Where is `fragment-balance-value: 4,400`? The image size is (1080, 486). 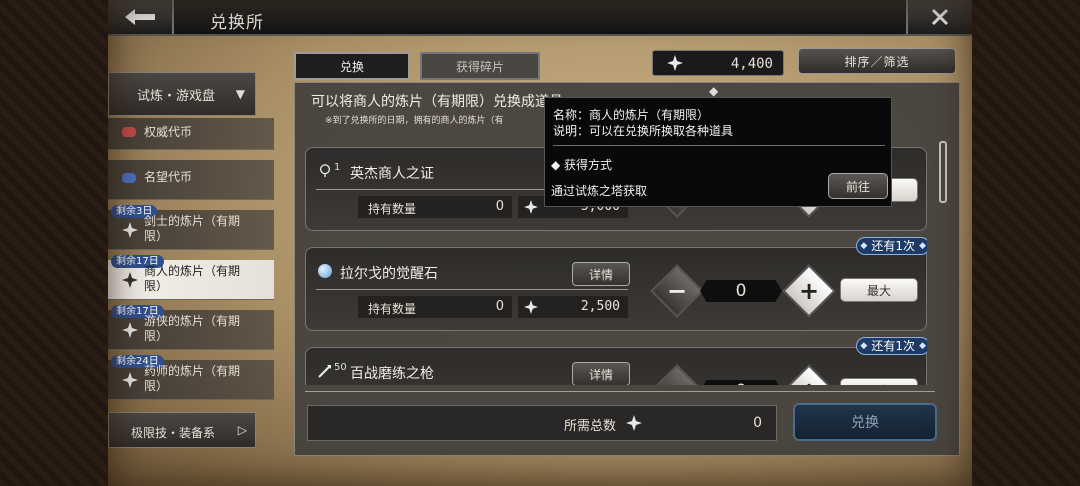 fragment-balance-value: 4,400 is located at coordinates (751, 64).